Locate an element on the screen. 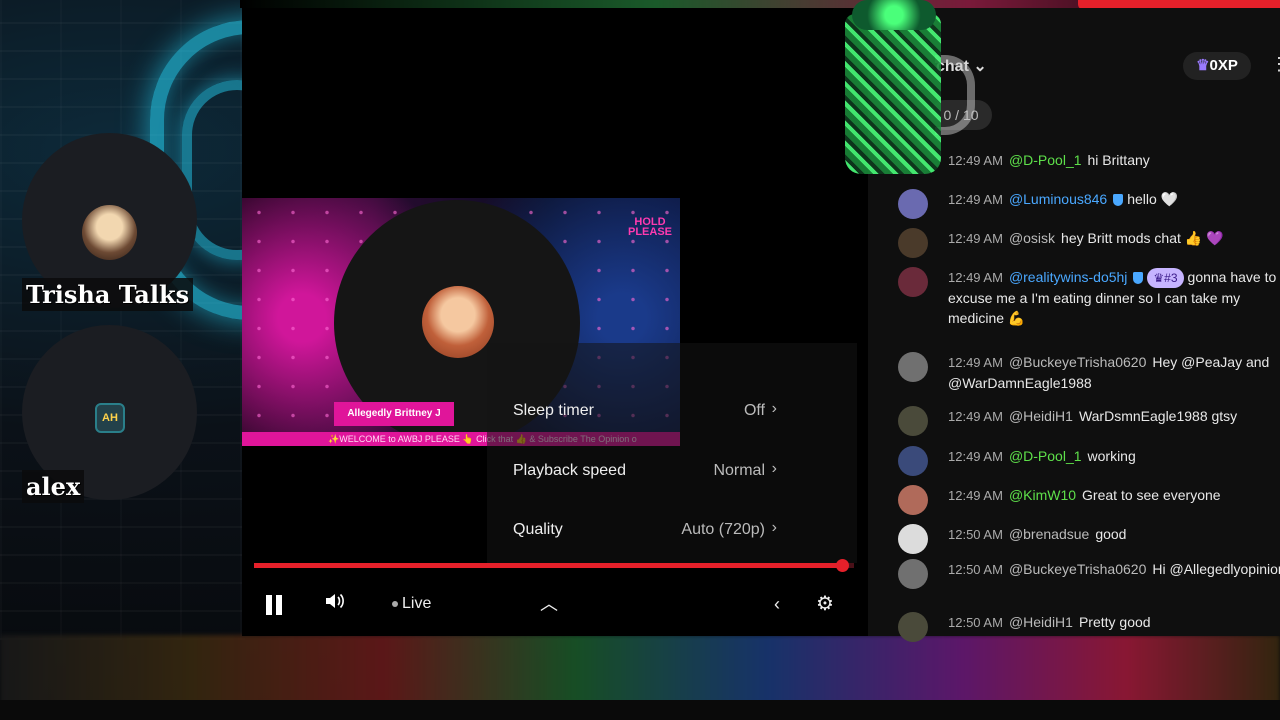 Image resolution: width=1280 pixels, height=720 pixels. message-text: Great to see everyone is located at coordinates (1151, 495).